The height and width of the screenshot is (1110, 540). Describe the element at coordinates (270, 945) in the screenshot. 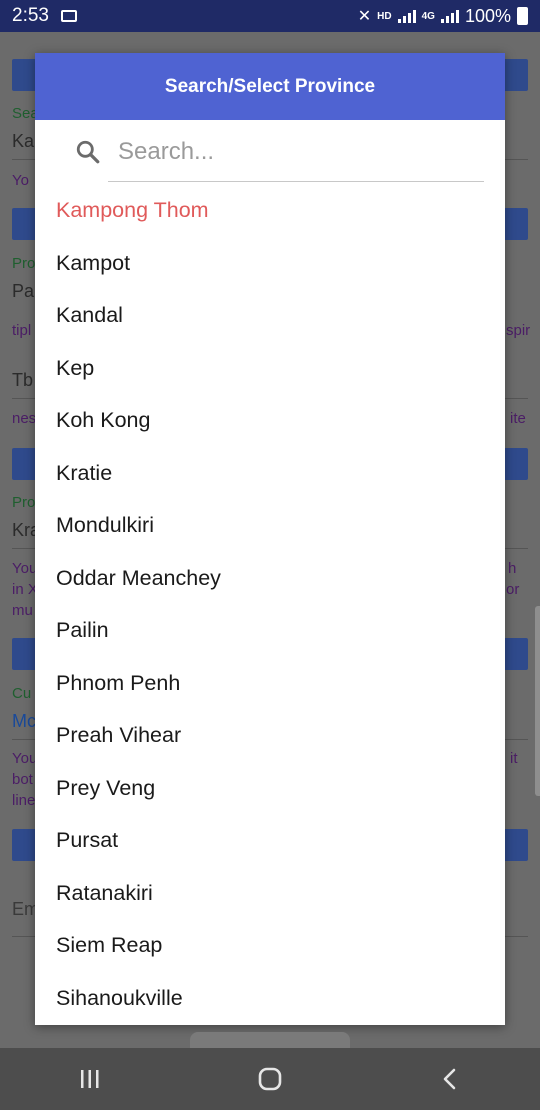

I see `province-item: Siem Reap` at that location.